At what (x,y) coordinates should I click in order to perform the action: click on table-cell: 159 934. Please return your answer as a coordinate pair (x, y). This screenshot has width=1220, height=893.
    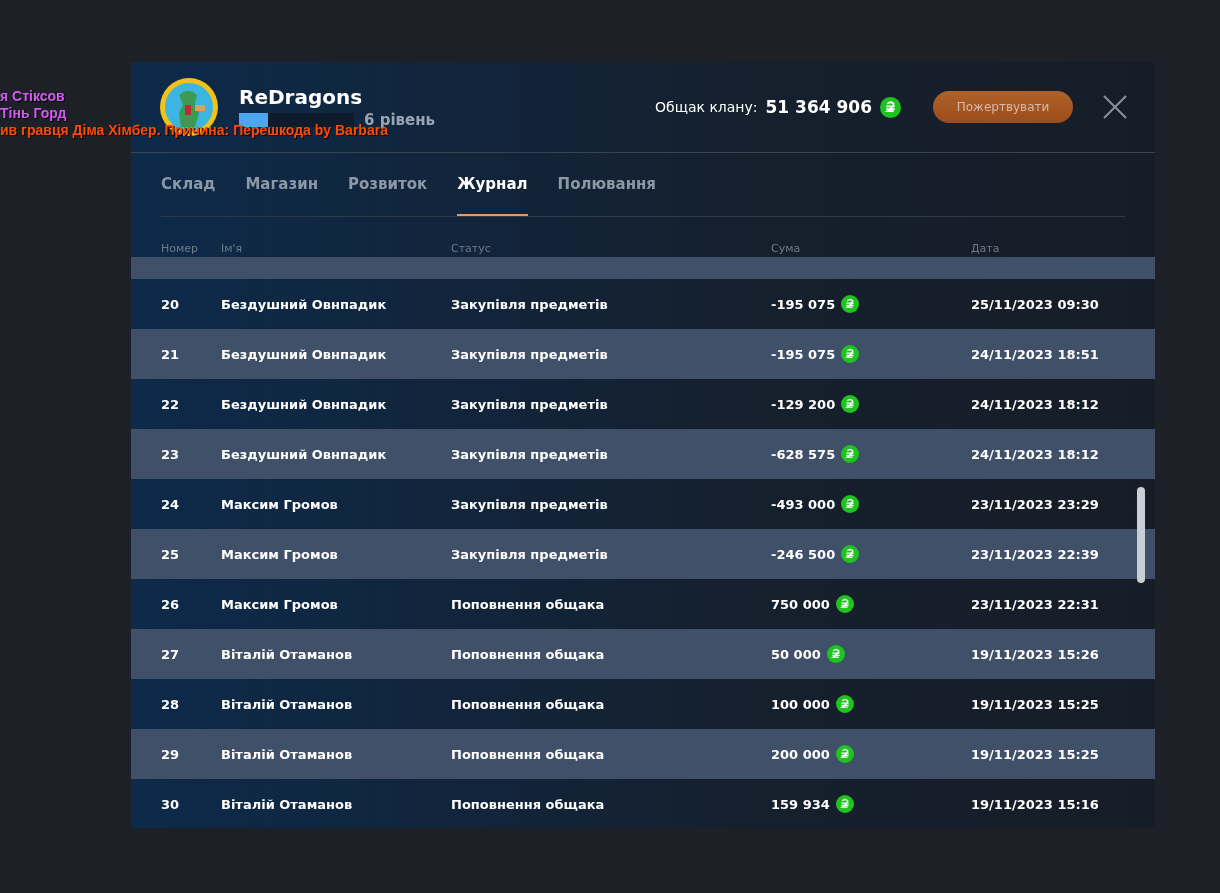
    Looking at the image, I should click on (800, 804).